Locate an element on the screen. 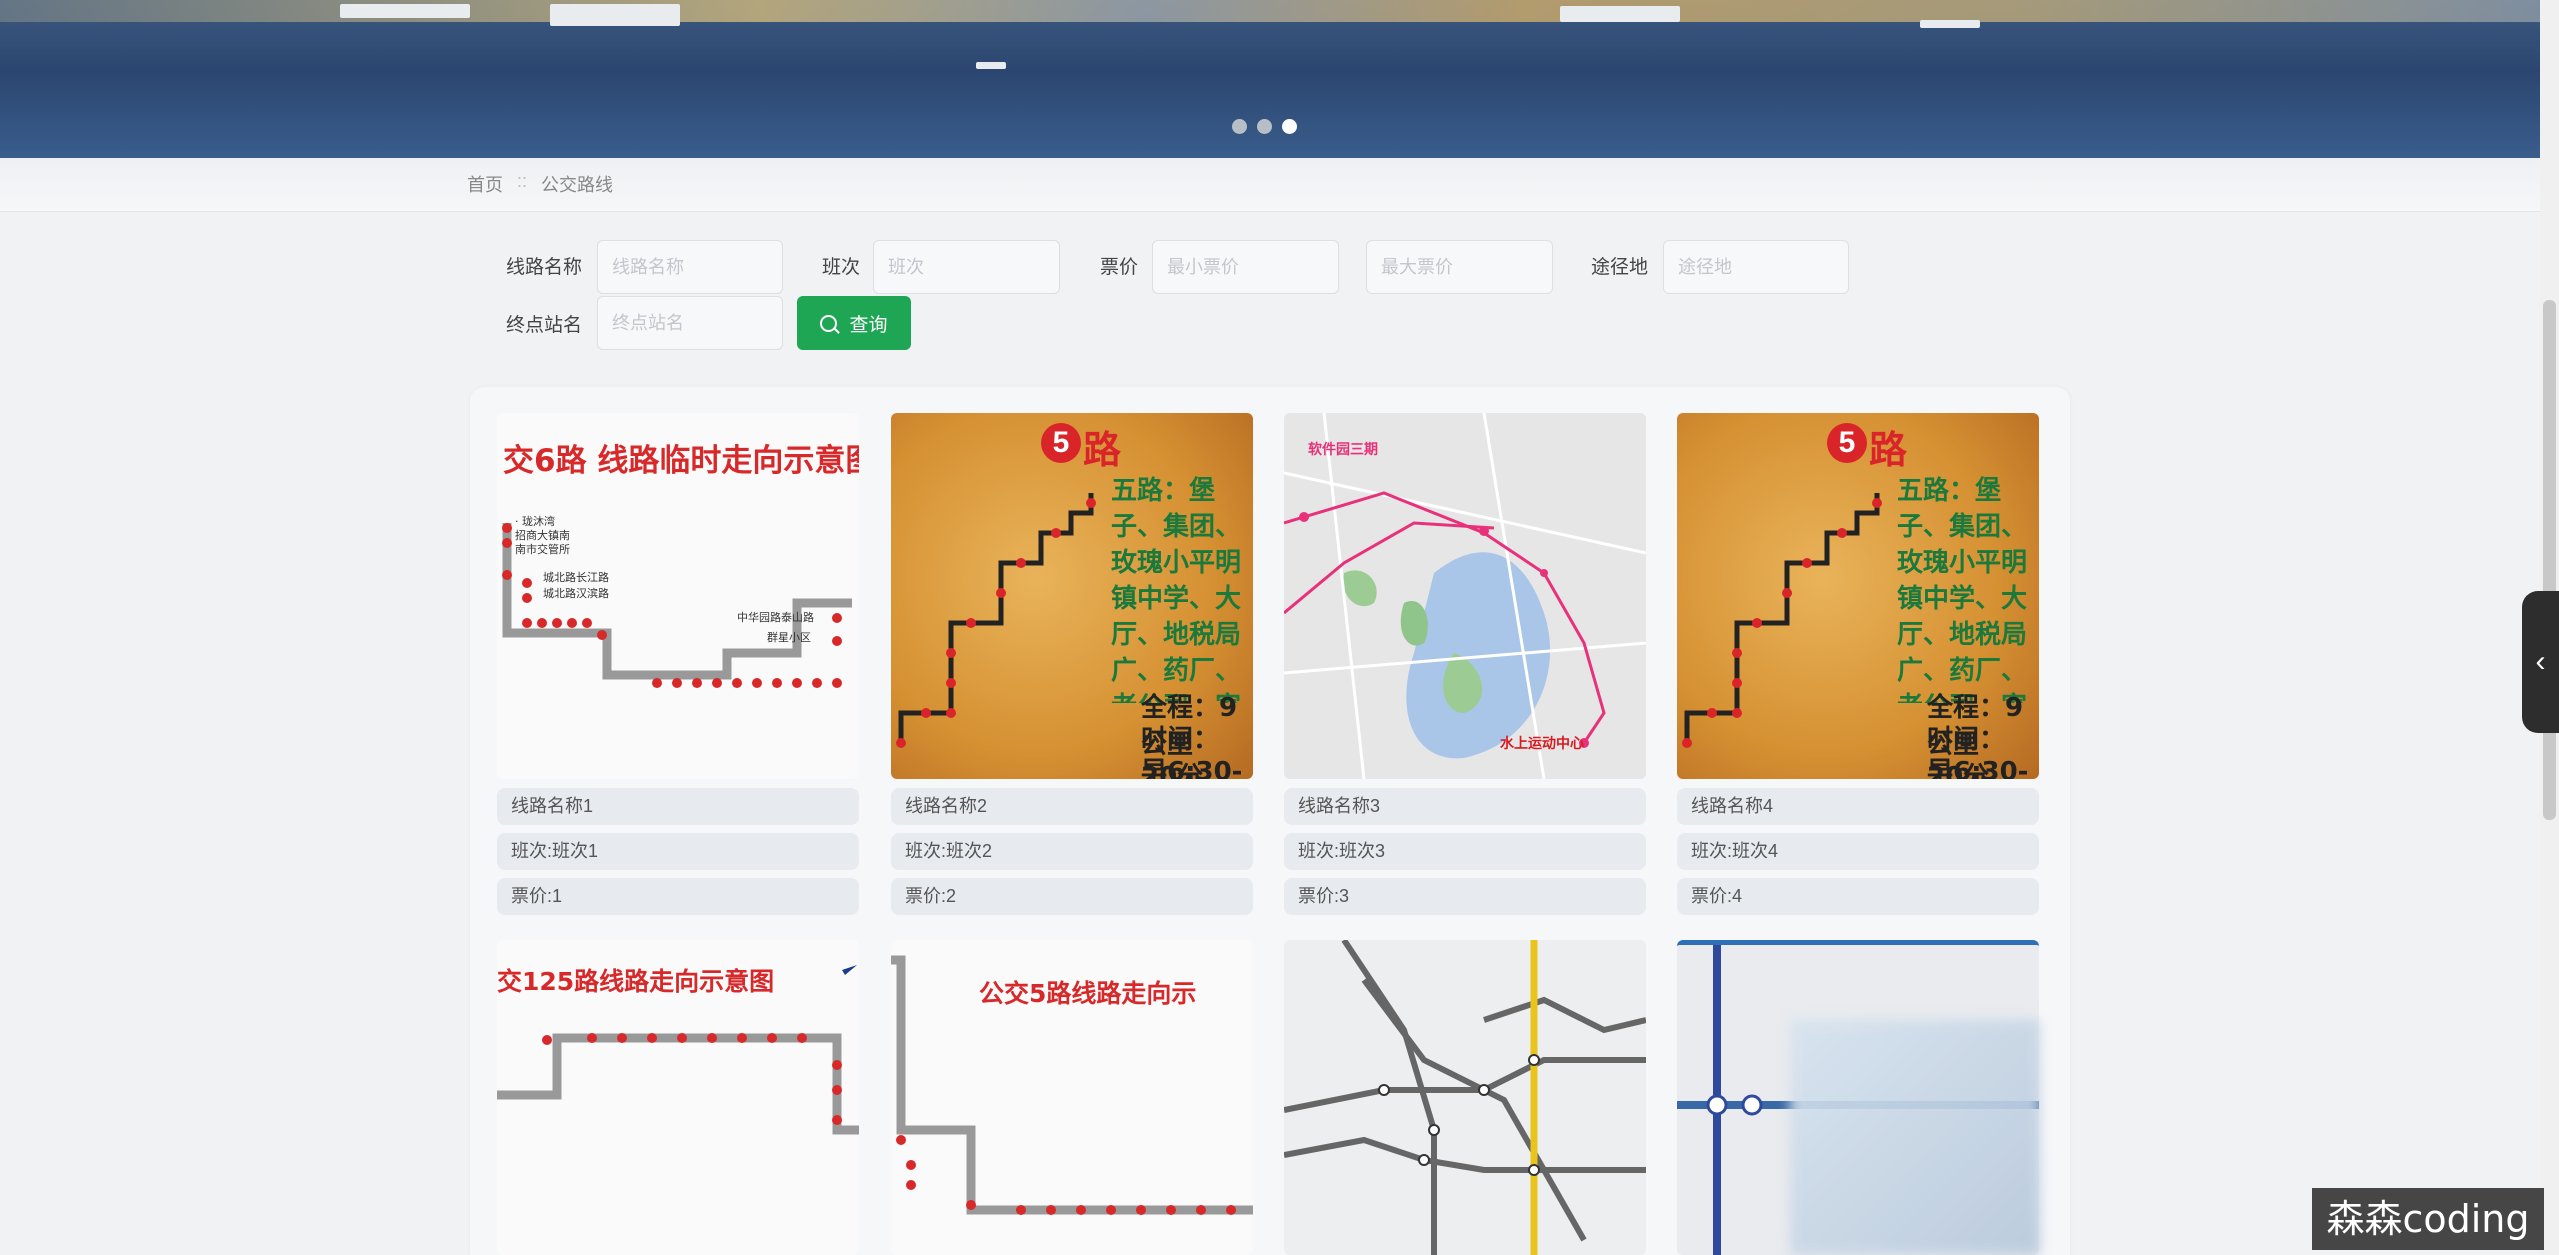 The image size is (2559, 1255). breadcrumb: 首页 :: 公交路线 is located at coordinates (540, 184).